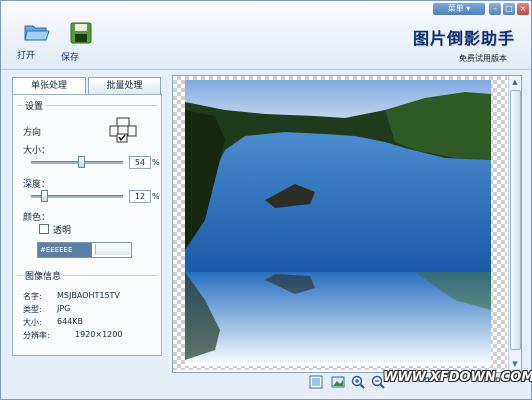 This screenshot has height=400, width=532. I want to click on info-title: 图像信息, so click(43, 275).